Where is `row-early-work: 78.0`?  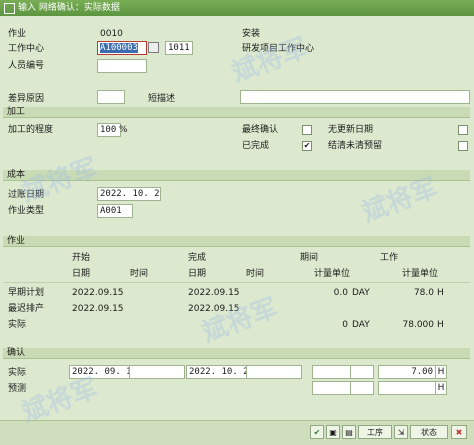
row-early-work: 78.0 is located at coordinates (423, 293).